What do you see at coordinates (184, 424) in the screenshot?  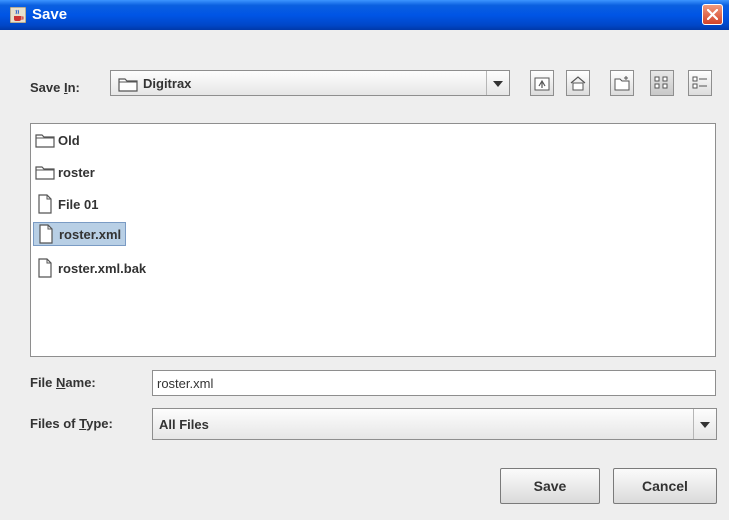 I see `file-type-value: All Files` at bounding box center [184, 424].